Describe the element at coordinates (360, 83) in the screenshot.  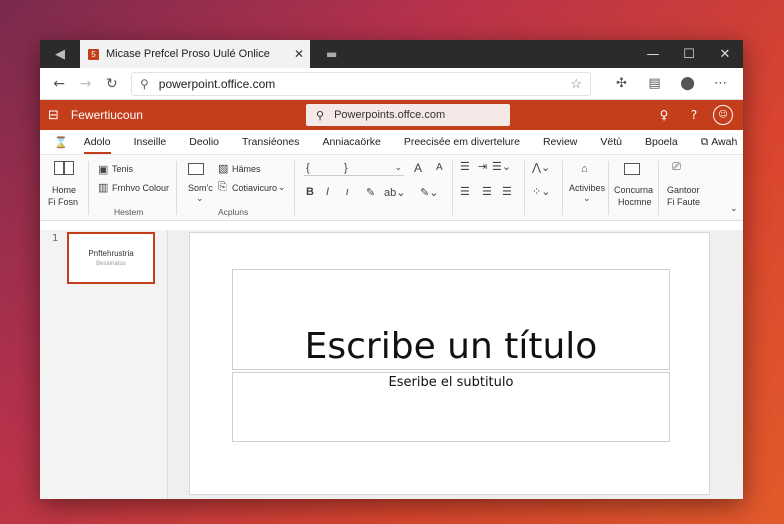
I see `url-input: ⚲ powerpoint.office.com ☆` at that location.